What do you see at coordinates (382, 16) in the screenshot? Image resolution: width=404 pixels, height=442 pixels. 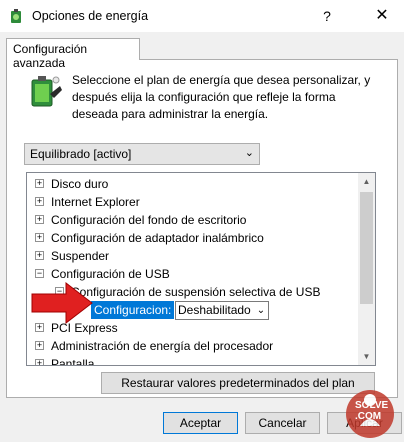 I see `close-icon: ✕` at bounding box center [382, 16].